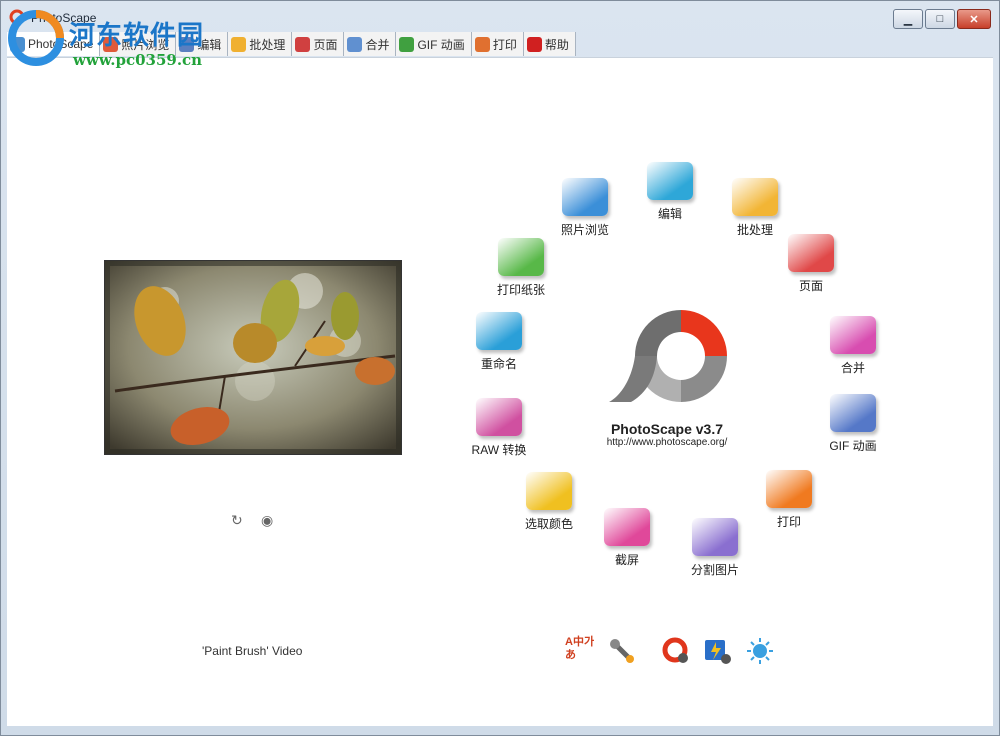 This screenshot has width=1000, height=736. I want to click on tab-label: 批处理, so click(267, 44).